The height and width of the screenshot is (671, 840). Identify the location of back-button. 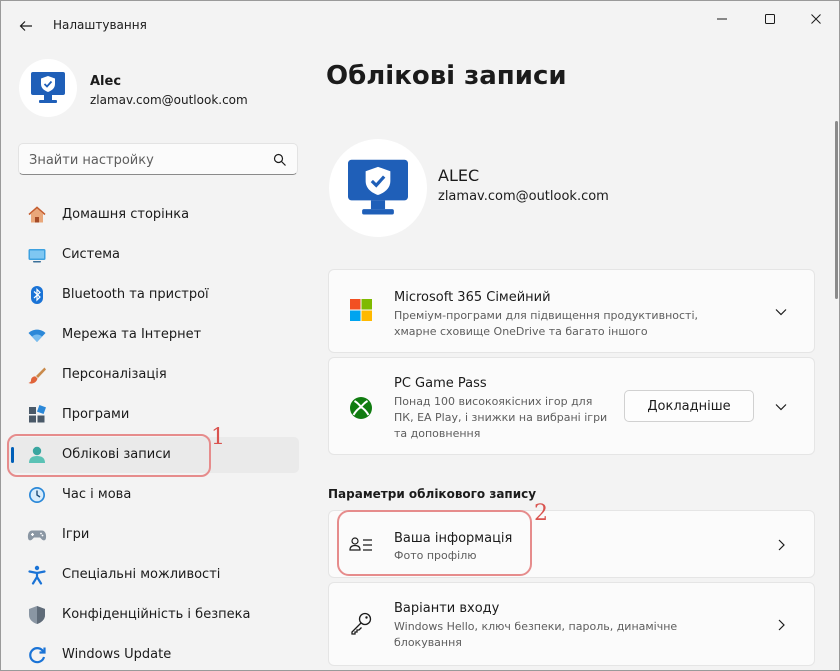
(26, 26).